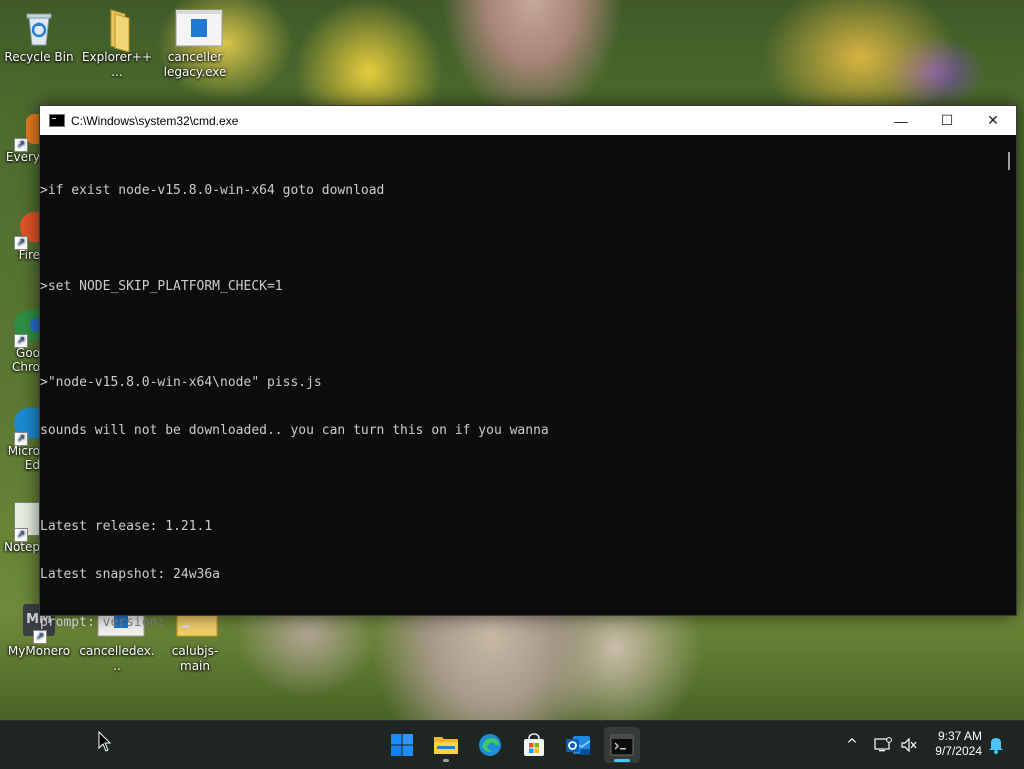  What do you see at coordinates (130, 574) in the screenshot?
I see `console-line: Latest snapshot: 24w36a` at bounding box center [130, 574].